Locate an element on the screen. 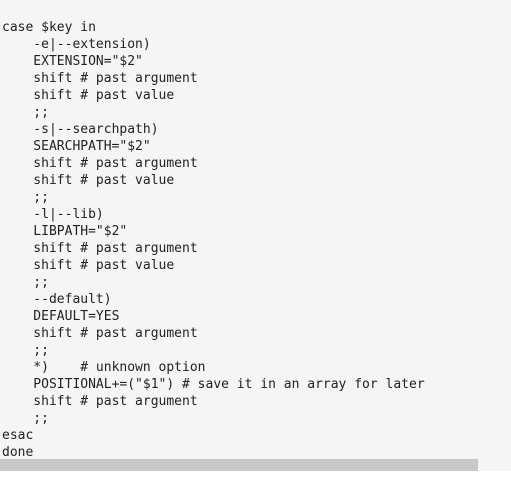 The height and width of the screenshot is (478, 511). code-line: case $key in is located at coordinates (49, 27).